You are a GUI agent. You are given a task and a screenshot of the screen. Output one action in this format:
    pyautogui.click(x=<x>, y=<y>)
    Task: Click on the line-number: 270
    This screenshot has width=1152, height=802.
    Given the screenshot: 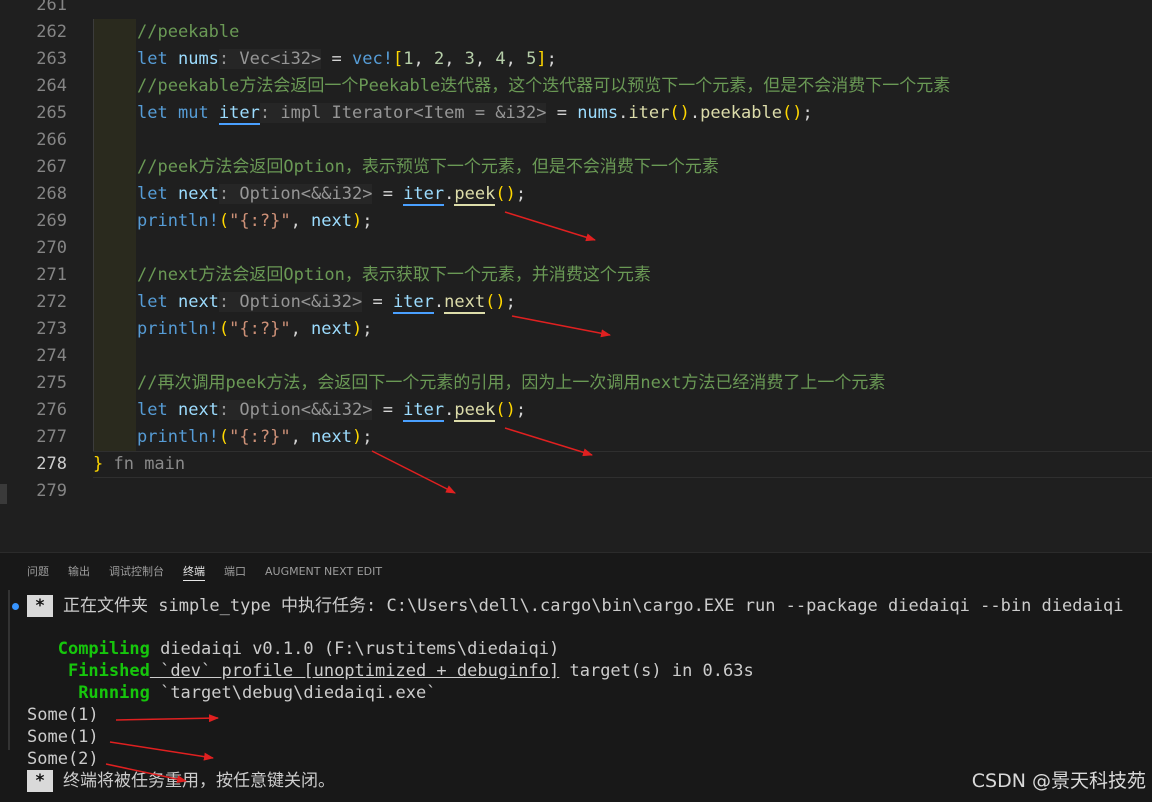 What is the action you would take?
    pyautogui.click(x=51, y=248)
    